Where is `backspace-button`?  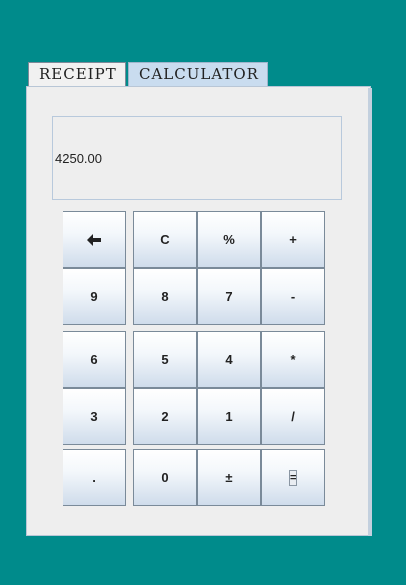 backspace-button is located at coordinates (94, 239).